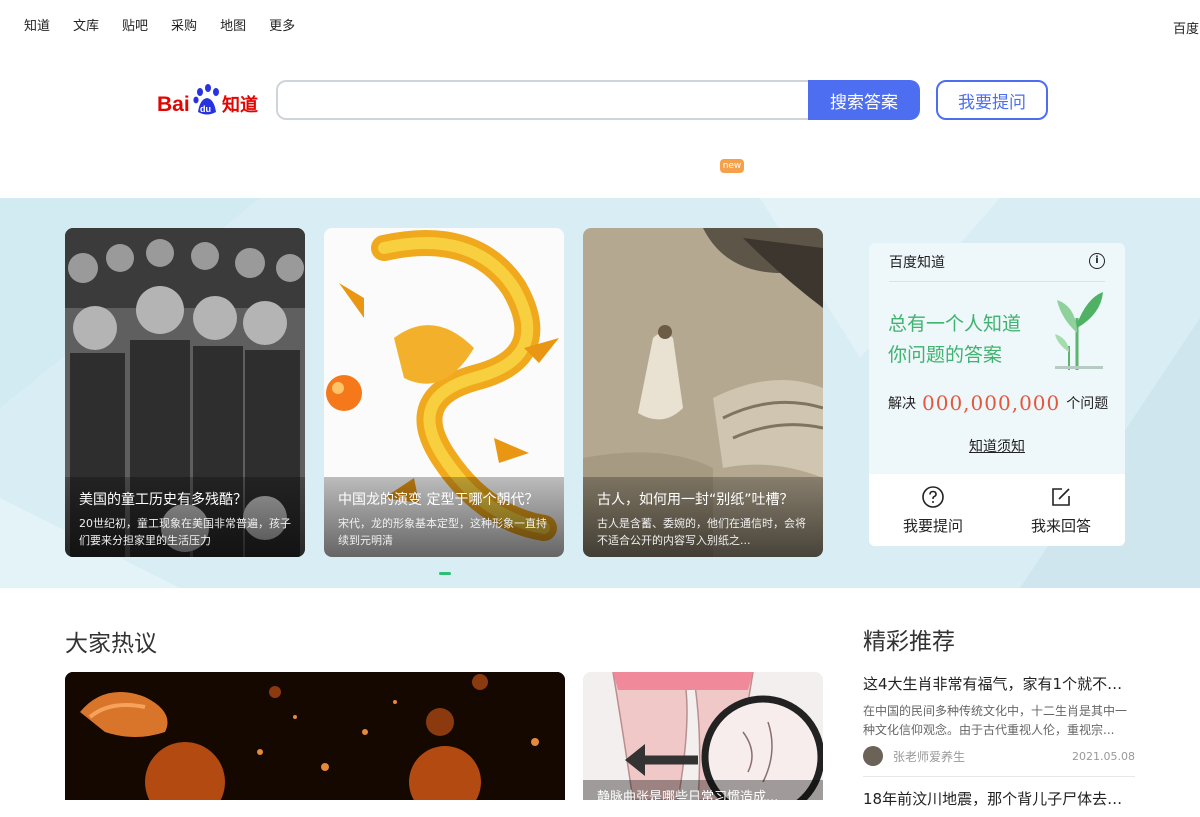  I want to click on nav-link-more: 更多, so click(282, 24).